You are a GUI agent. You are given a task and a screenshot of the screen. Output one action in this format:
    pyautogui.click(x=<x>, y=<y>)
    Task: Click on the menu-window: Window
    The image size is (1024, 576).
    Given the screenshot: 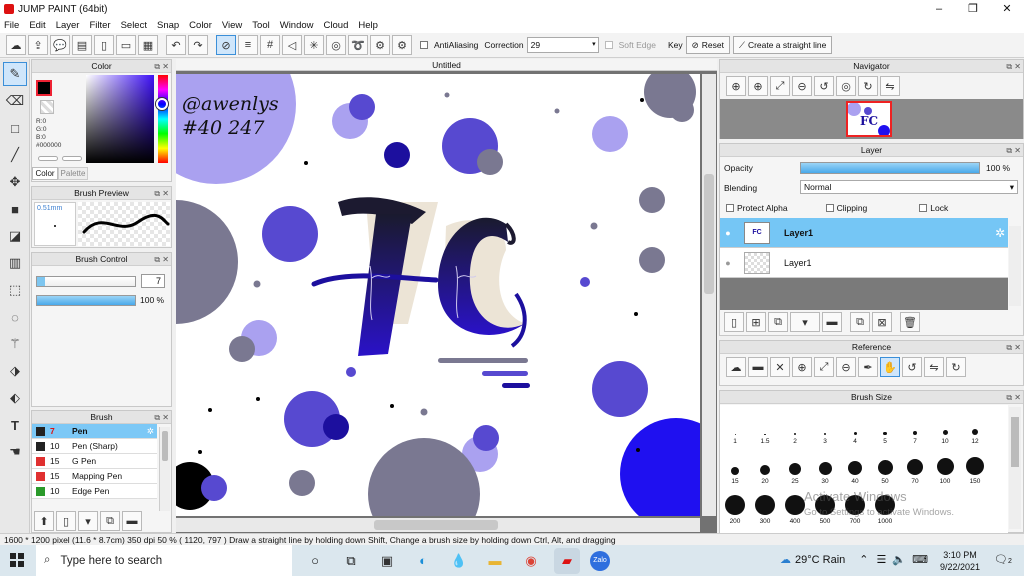 What is the action you would take?
    pyautogui.click(x=297, y=25)
    